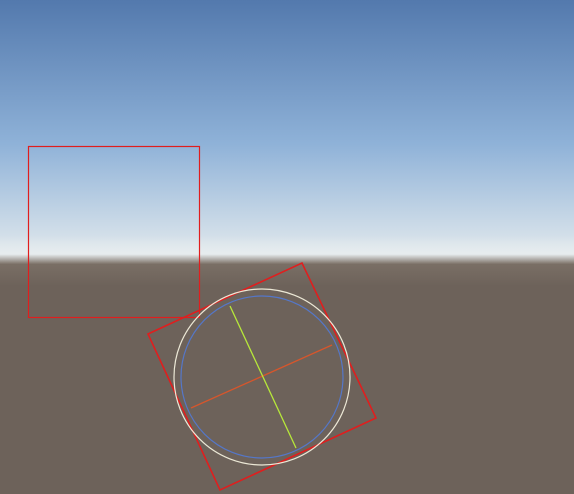 This screenshot has width=574, height=494. I want to click on y-axis-handle, so click(263, 377).